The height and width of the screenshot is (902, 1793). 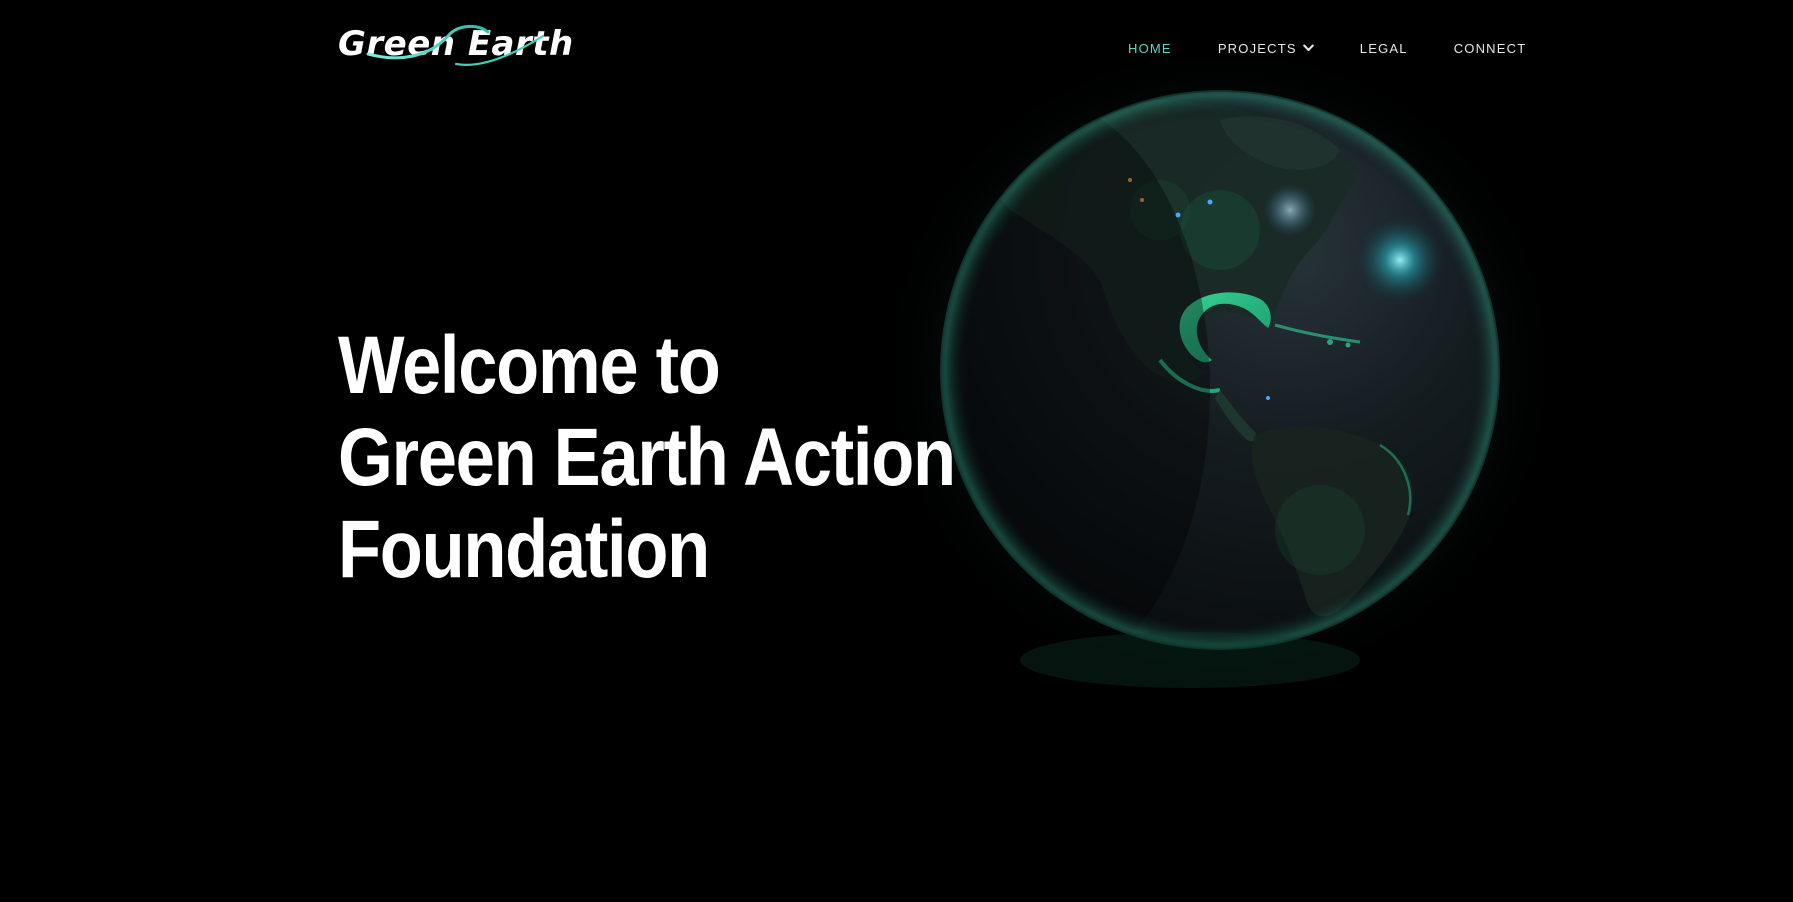 I want to click on hero-title-line-1: Welcome to, so click(x=529, y=365).